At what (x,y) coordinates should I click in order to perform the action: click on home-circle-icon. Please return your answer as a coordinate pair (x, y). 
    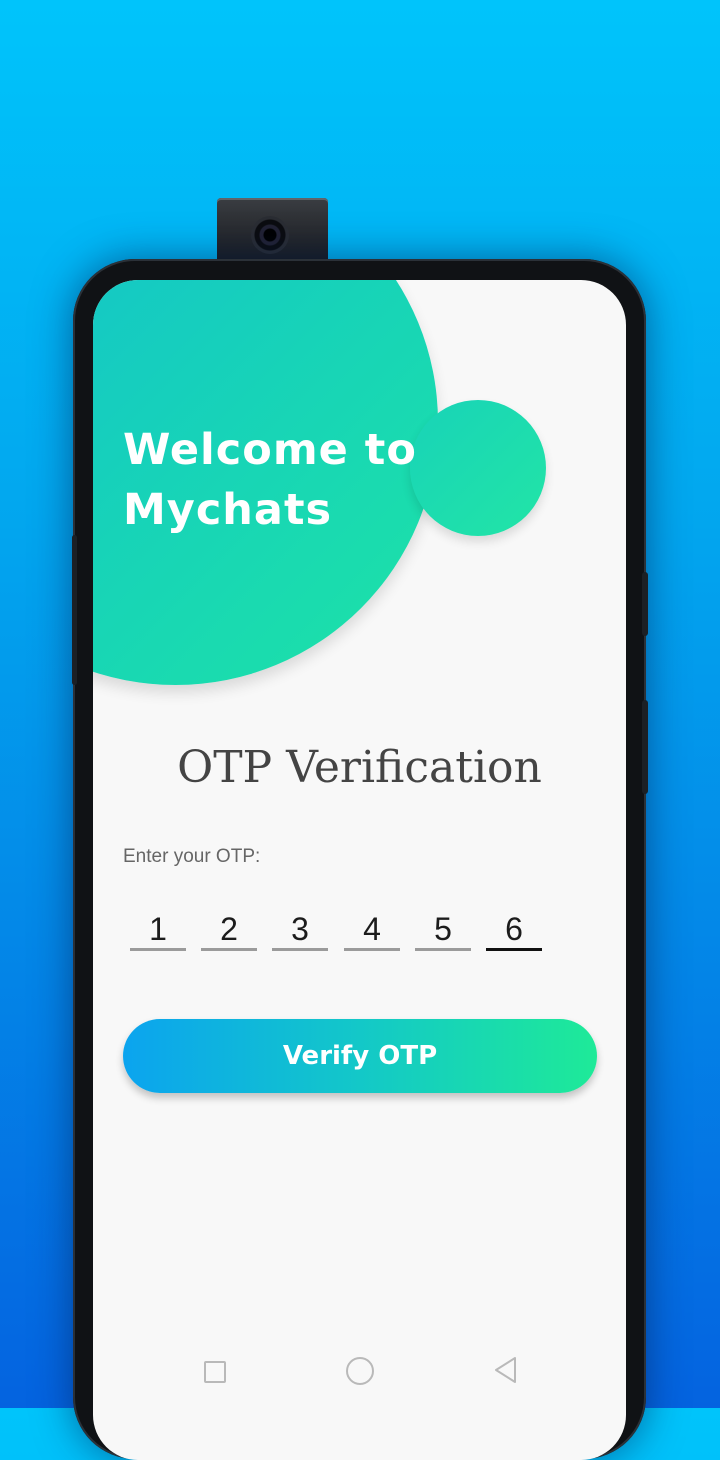
    Looking at the image, I should click on (360, 1371).